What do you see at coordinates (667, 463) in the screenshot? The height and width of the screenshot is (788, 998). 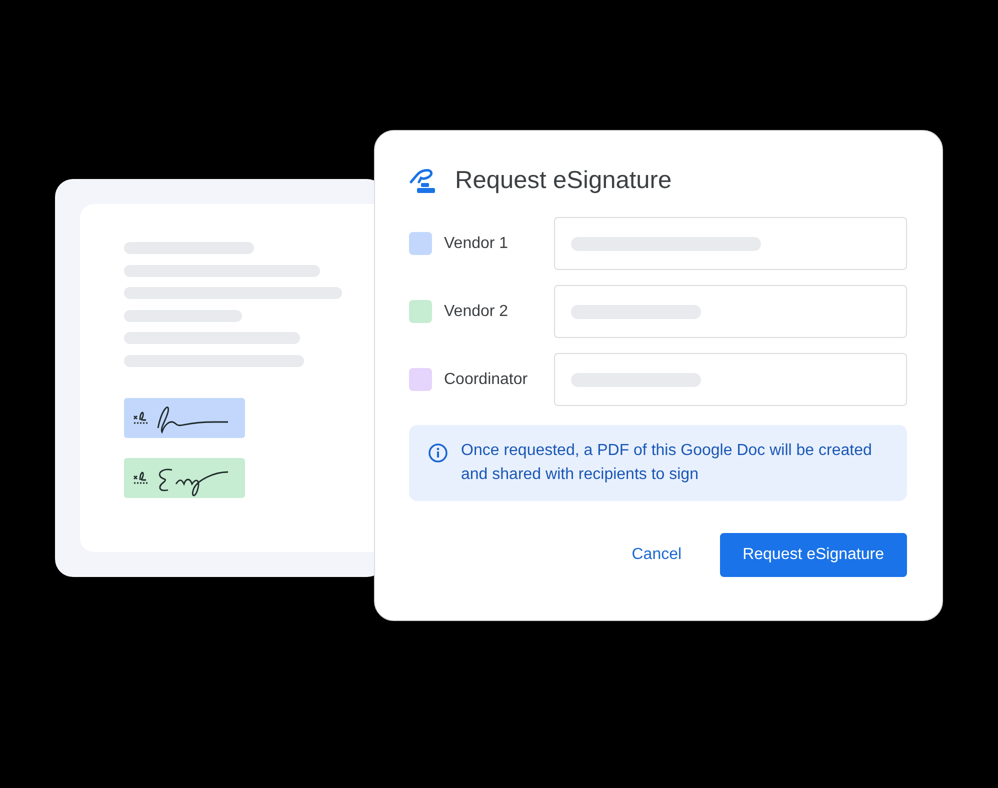 I see `info-text: Once requested, a PDF of this Google Doc will be created and shared with recipients to sign` at bounding box center [667, 463].